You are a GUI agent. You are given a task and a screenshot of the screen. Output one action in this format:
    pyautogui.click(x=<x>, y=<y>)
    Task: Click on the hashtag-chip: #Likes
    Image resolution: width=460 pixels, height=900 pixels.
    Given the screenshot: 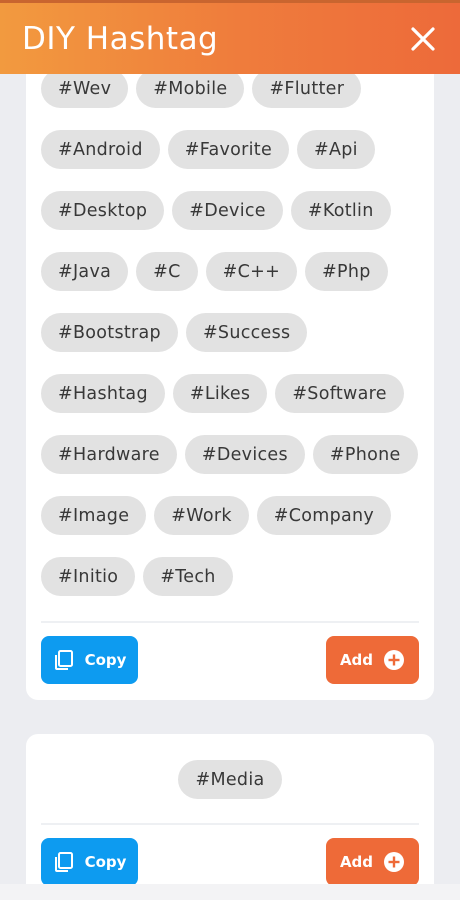 What is the action you would take?
    pyautogui.click(x=220, y=393)
    